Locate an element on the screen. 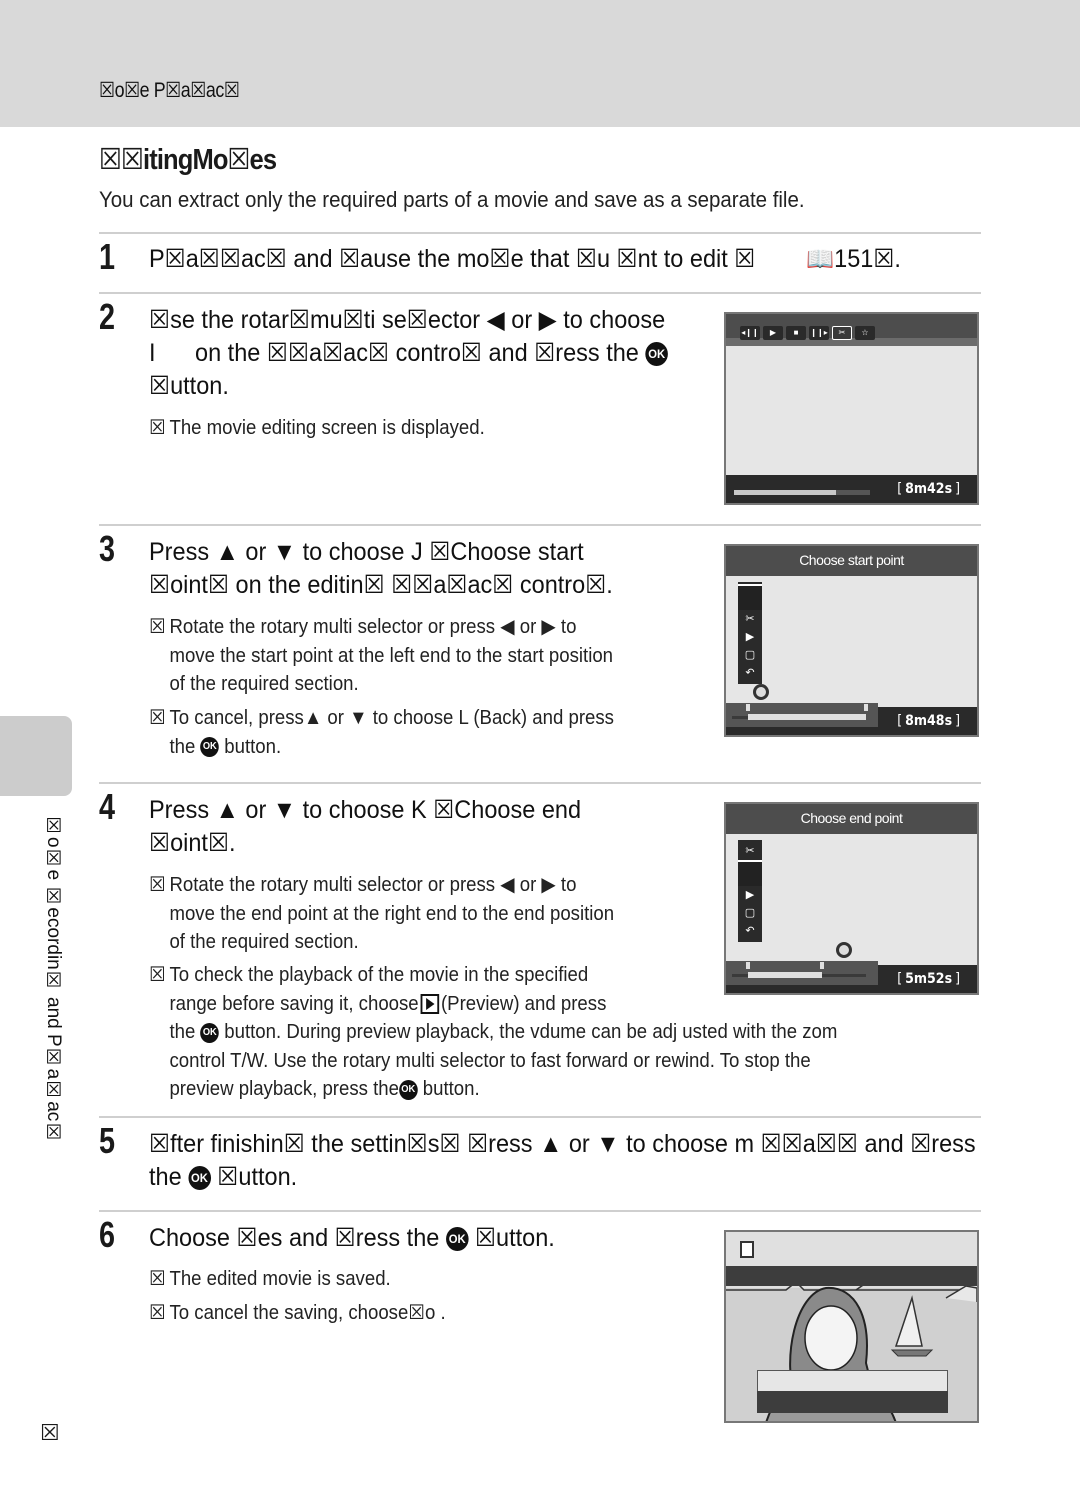 The image size is (1080, 1486). step-4-line: Press ▲ or ▼ to choose K ☒Choose end is located at coordinates (365, 810).